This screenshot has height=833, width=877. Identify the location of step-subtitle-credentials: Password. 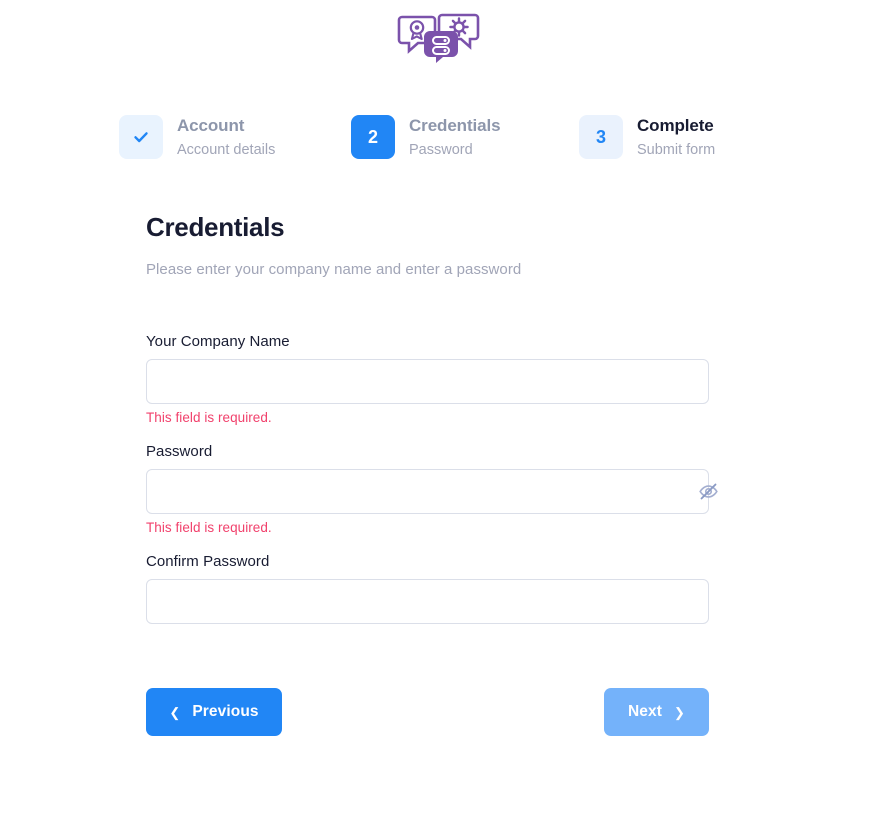
(441, 149).